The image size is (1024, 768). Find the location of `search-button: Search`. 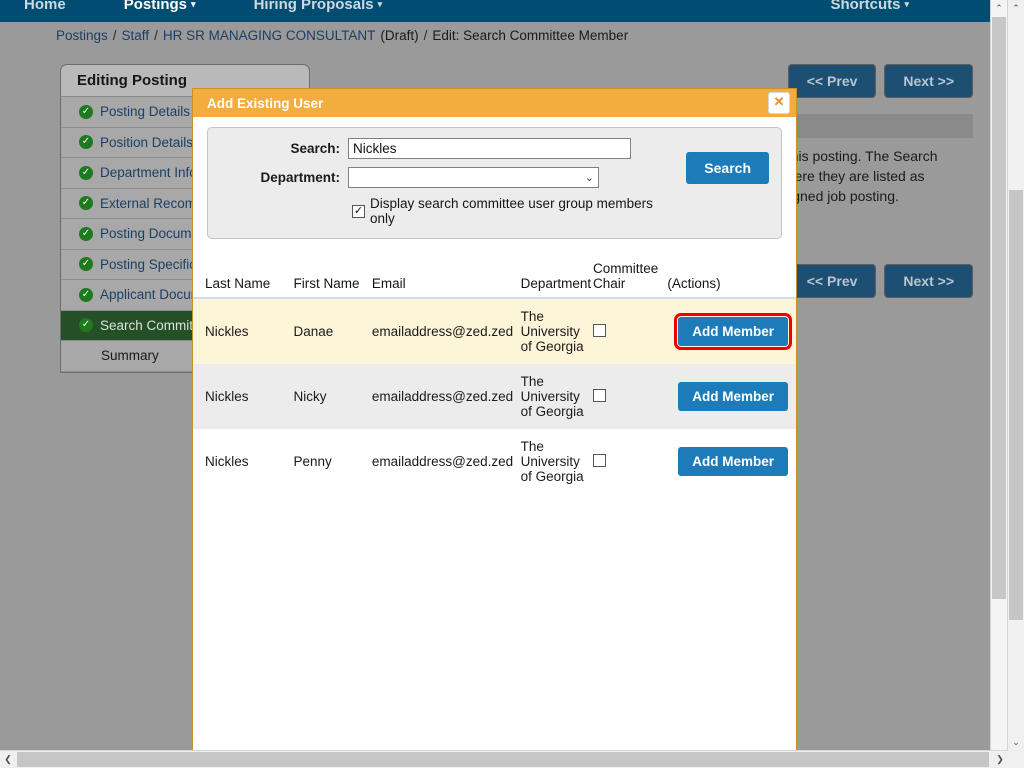

search-button: Search is located at coordinates (727, 168).